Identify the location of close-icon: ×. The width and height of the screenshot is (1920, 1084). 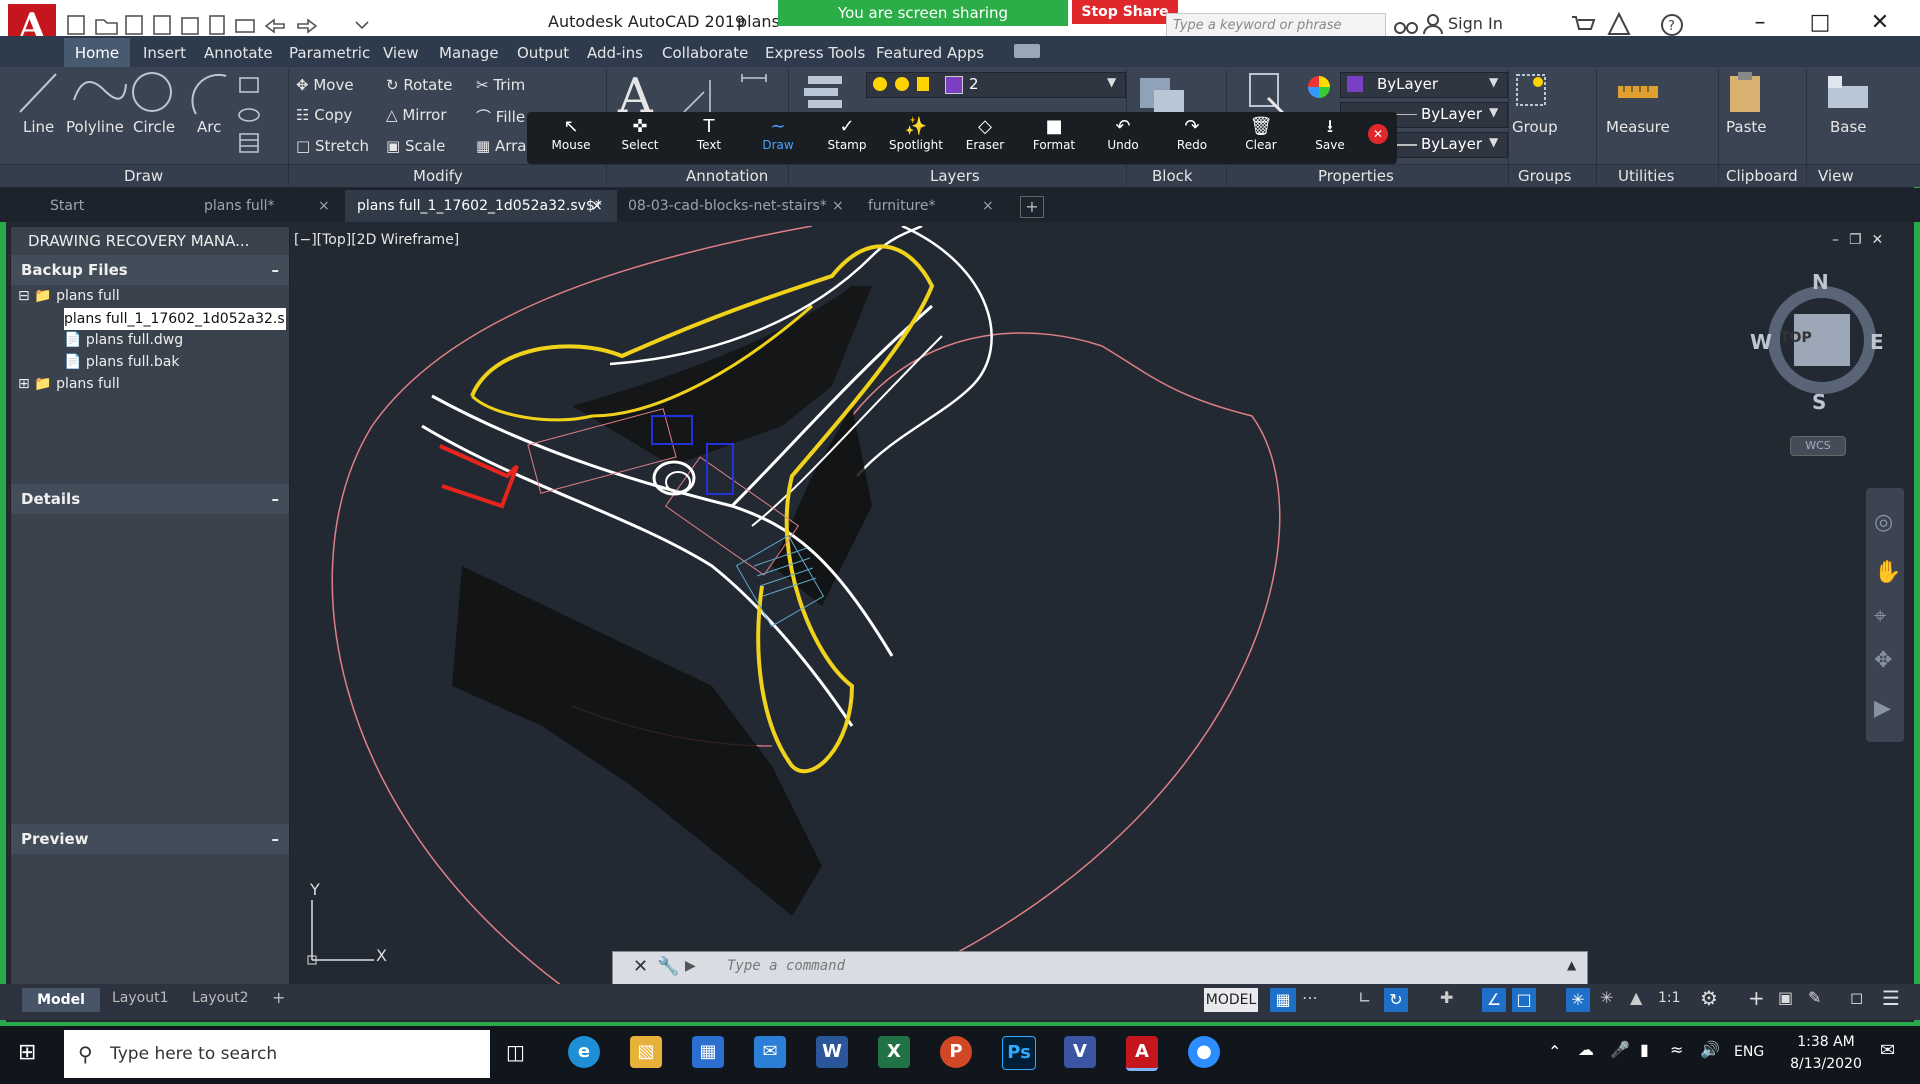
(838, 206).